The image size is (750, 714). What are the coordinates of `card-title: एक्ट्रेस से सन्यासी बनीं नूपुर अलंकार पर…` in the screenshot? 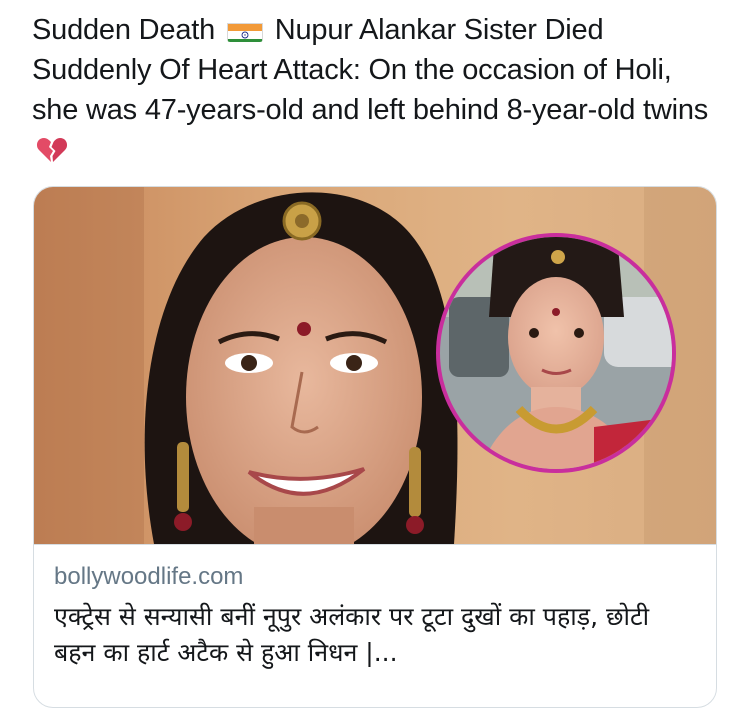 It's located at (352, 634).